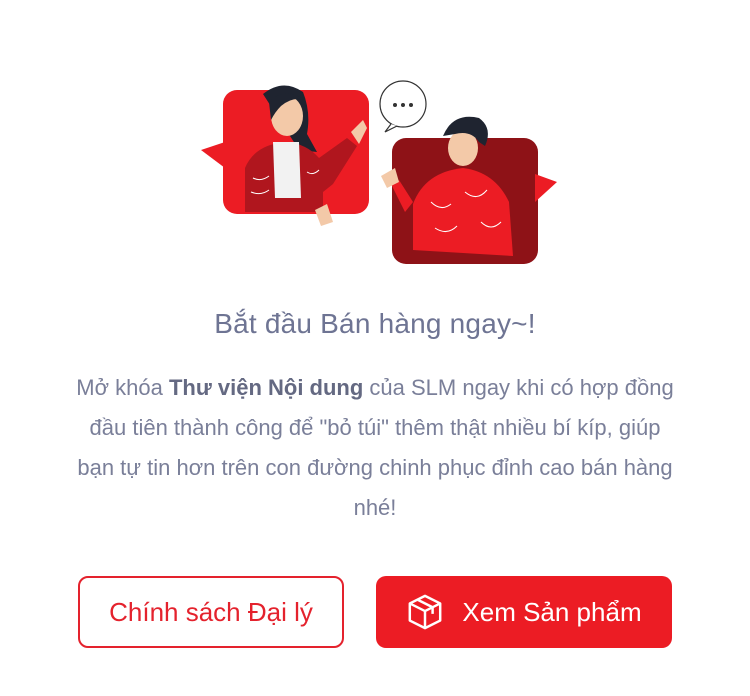 The height and width of the screenshot is (696, 750). What do you see at coordinates (403, 106) in the screenshot?
I see `ellipsis-bubble-icon` at bounding box center [403, 106].